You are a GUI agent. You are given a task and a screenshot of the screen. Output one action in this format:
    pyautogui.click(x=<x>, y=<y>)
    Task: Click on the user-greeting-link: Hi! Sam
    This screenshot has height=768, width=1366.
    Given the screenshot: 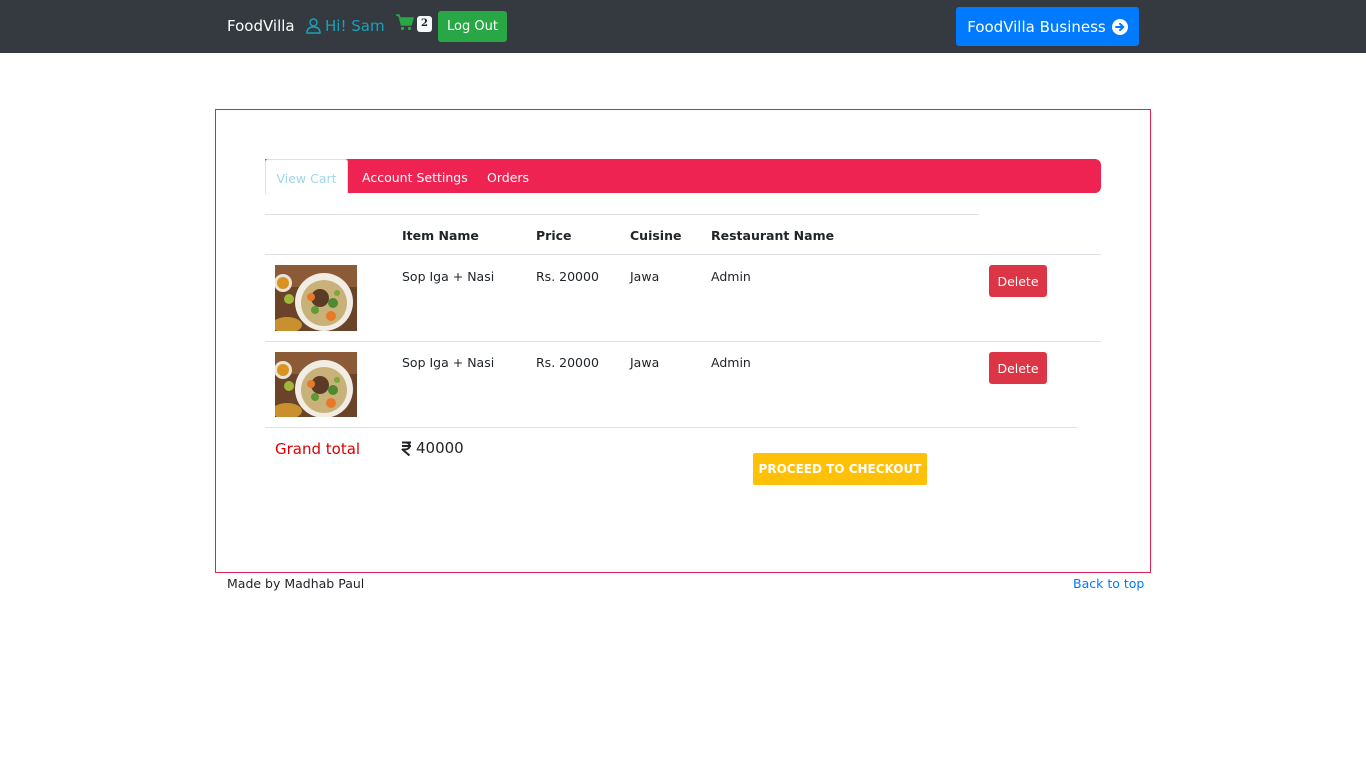 What is the action you would take?
    pyautogui.click(x=345, y=26)
    